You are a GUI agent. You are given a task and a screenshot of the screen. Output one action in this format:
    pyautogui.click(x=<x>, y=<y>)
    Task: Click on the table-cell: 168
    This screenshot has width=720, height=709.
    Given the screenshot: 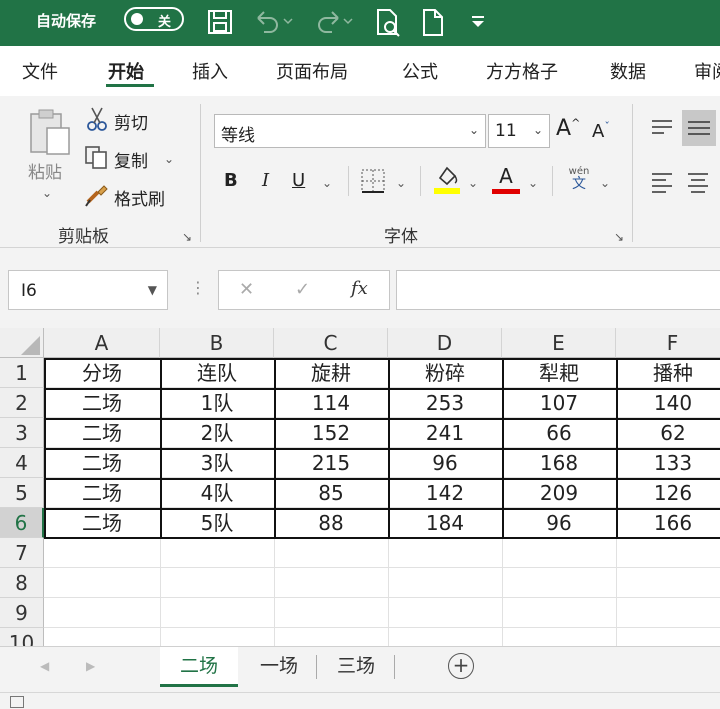 What is the action you would take?
    pyautogui.click(x=559, y=463)
    